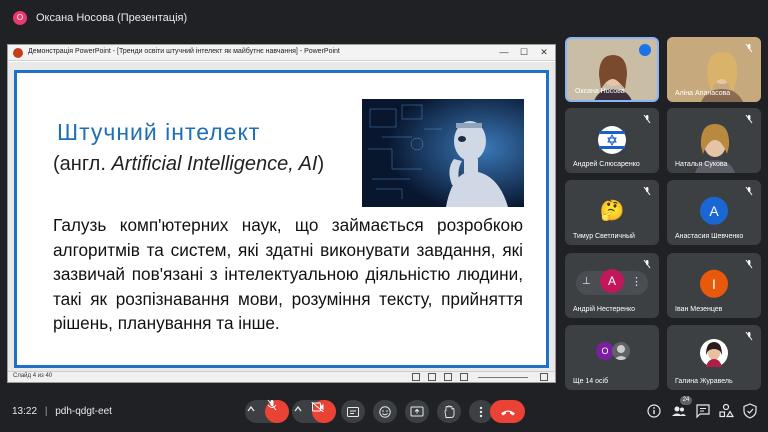 This screenshot has width=768, height=432. I want to click on present-screen-icon, so click(417, 411).